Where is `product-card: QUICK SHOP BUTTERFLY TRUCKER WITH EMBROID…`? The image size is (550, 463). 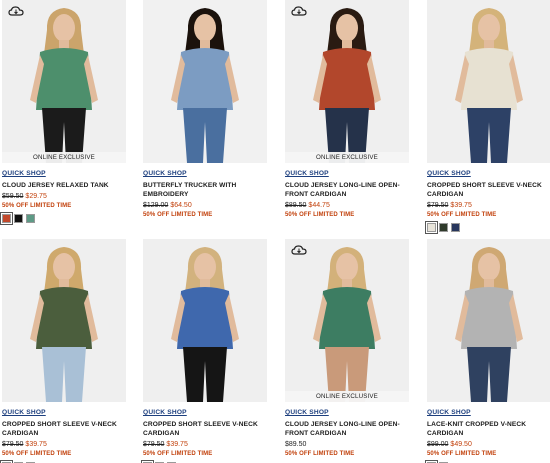
product-card: QUICK SHOP BUTTERFLY TRUCKER WITH EMBROID… is located at coordinates (205, 112).